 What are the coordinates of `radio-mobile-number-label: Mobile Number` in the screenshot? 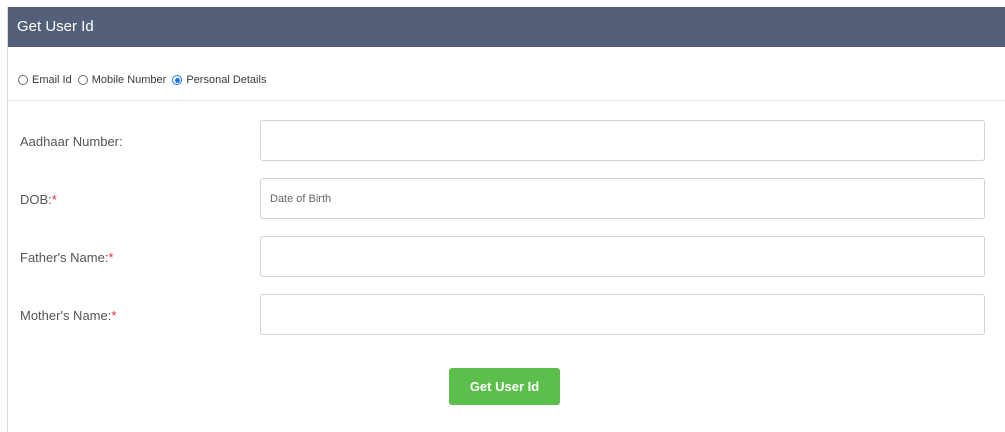 It's located at (129, 80).